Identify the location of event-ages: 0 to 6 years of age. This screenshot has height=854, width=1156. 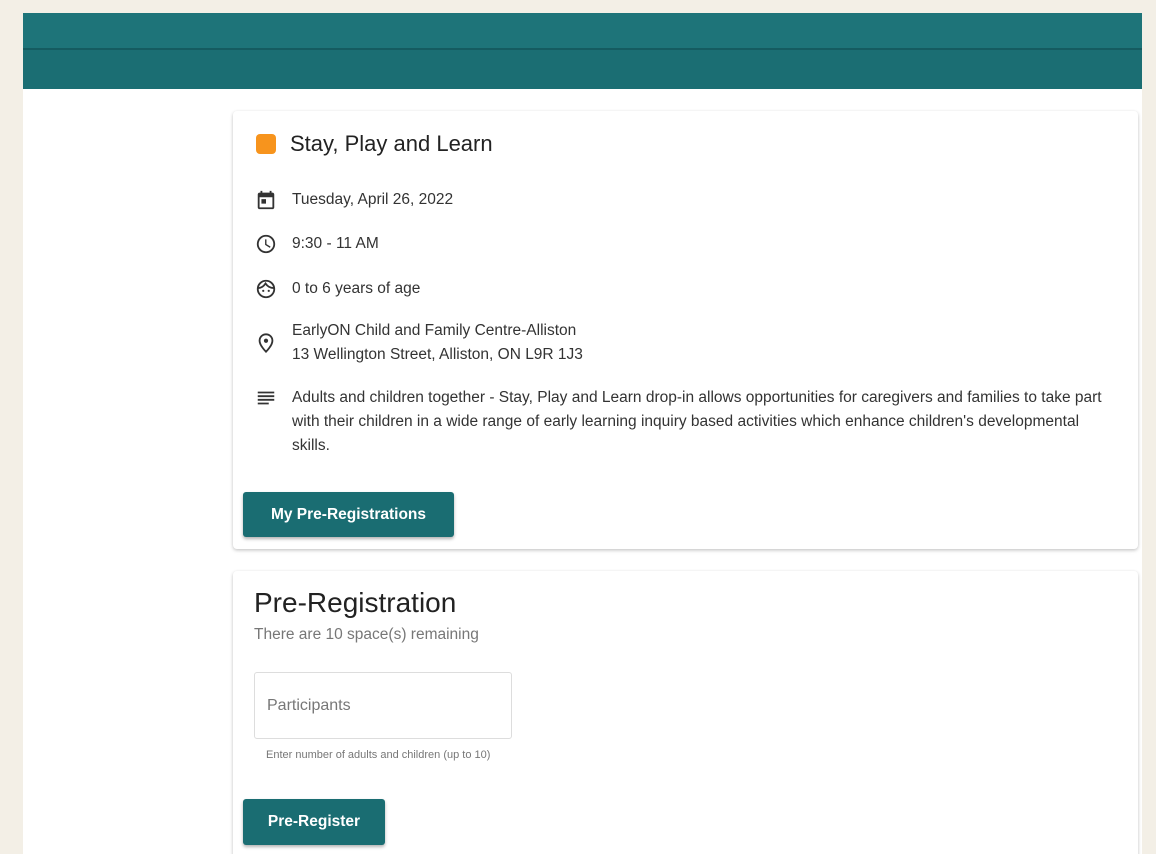
(356, 288).